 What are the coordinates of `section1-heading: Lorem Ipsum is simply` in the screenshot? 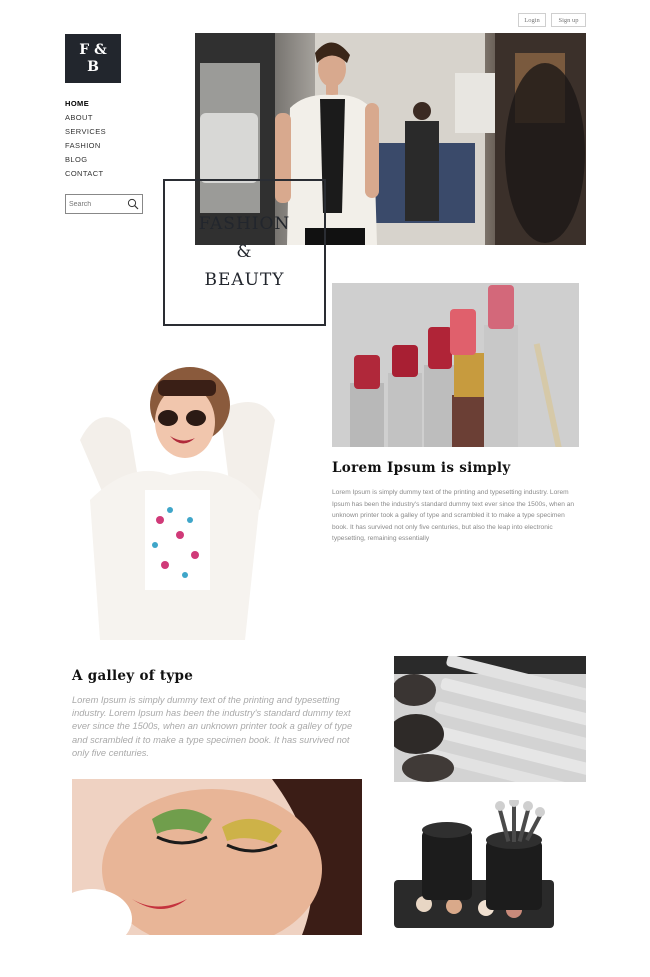 It's located at (421, 468).